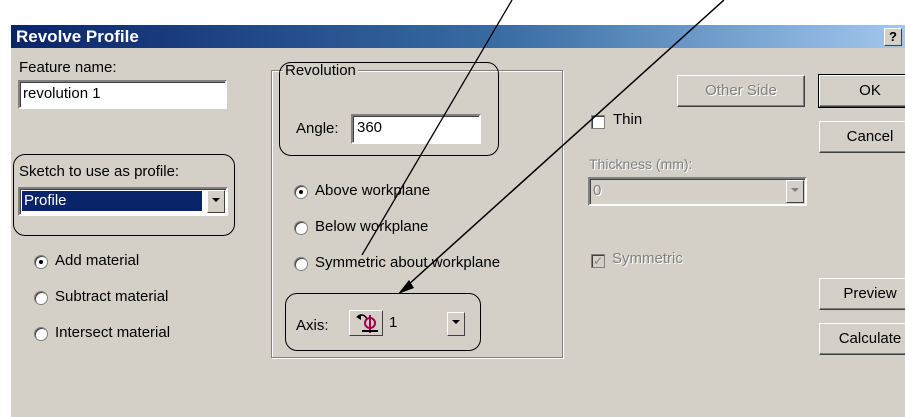 The image size is (905, 417). What do you see at coordinates (862, 137) in the screenshot?
I see `cancel-button: Cancel` at bounding box center [862, 137].